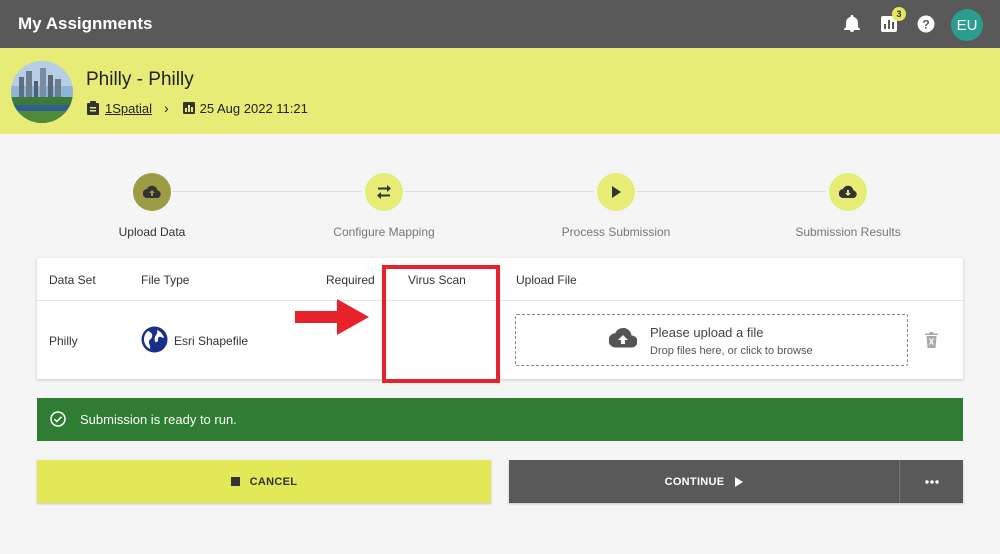 Image resolution: width=1000 pixels, height=554 pixels. What do you see at coordinates (58, 421) in the screenshot?
I see `check-circle-icon` at bounding box center [58, 421].